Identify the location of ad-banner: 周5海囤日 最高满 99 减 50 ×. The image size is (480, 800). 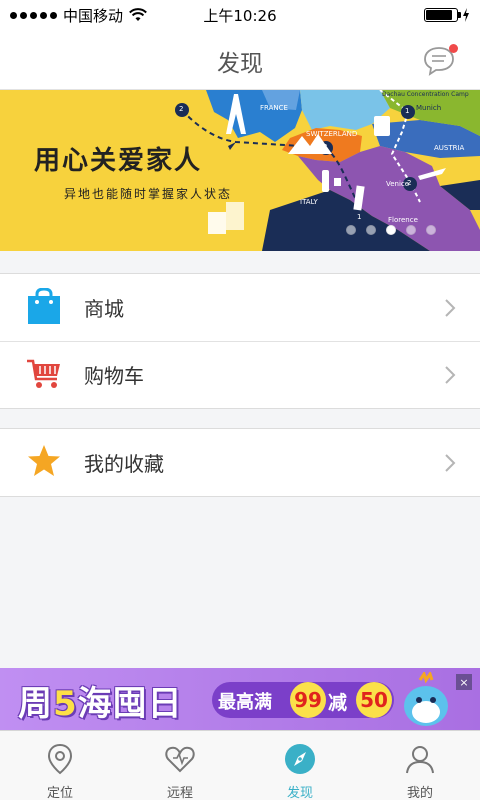
(240, 699).